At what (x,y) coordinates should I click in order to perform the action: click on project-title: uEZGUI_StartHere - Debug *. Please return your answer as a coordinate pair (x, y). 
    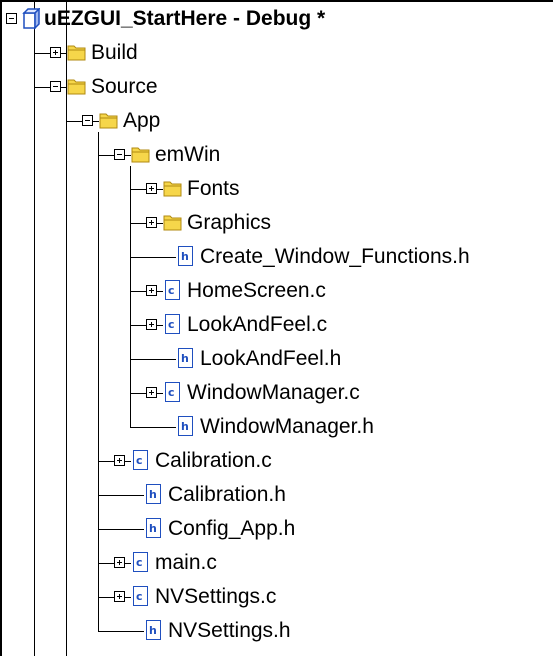
    Looking at the image, I should click on (185, 18).